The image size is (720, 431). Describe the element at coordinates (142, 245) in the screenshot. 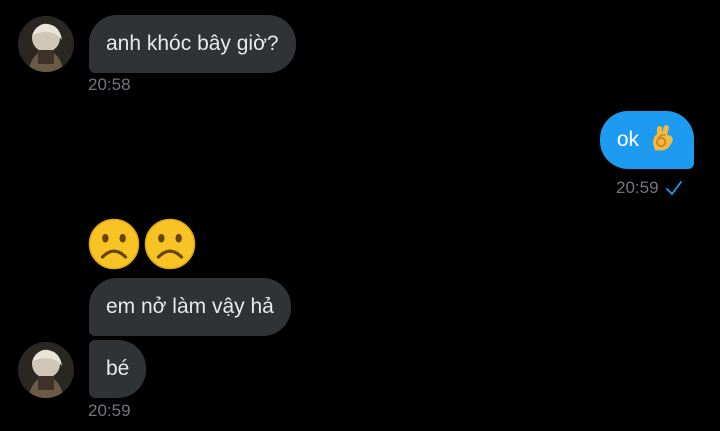

I see `emoji-message` at that location.